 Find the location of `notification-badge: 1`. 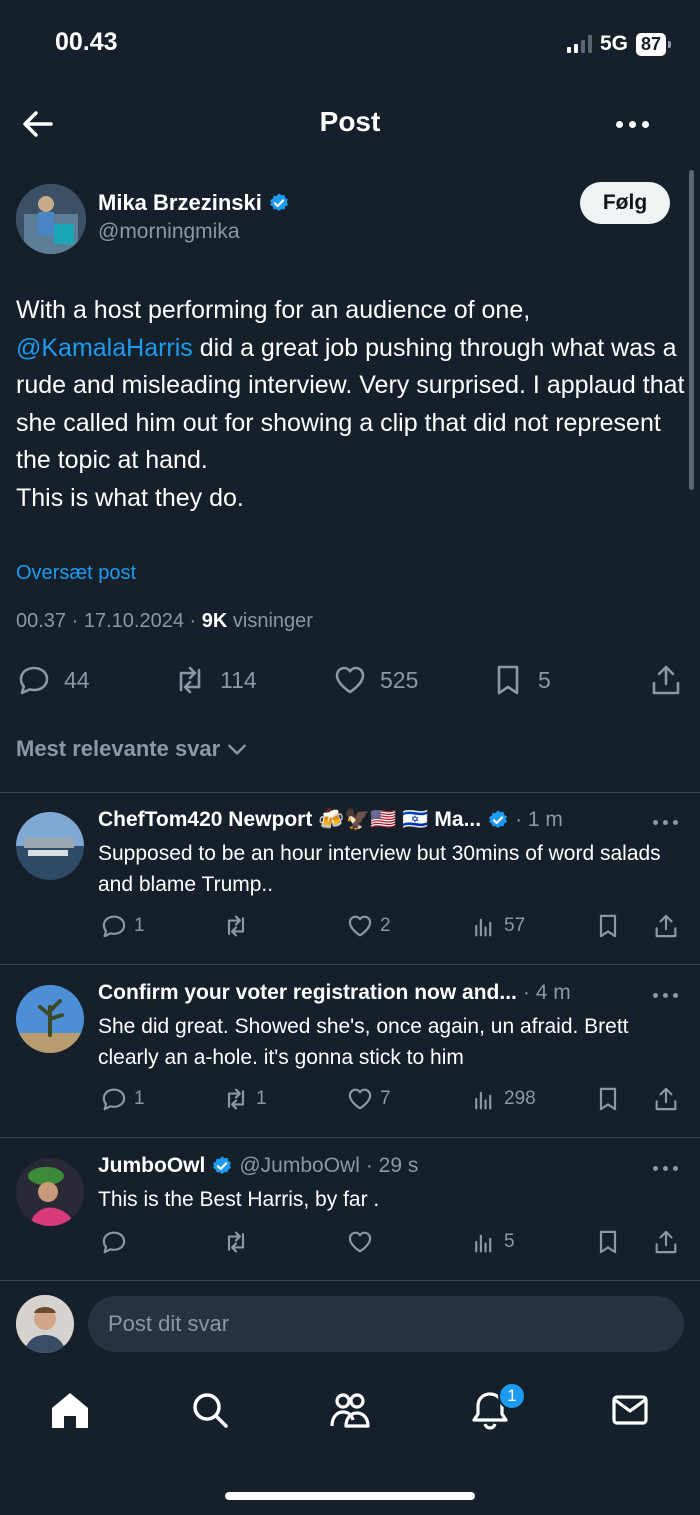

notification-badge: 1 is located at coordinates (512, 1396).